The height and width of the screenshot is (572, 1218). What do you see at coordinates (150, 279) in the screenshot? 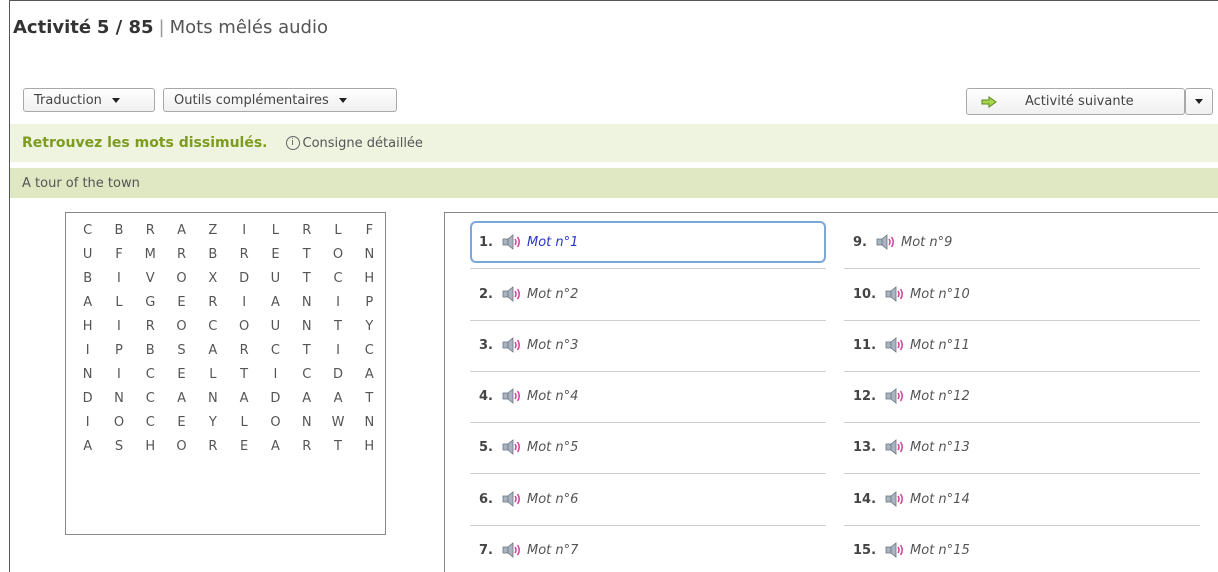
I see `grid-letter: V` at bounding box center [150, 279].